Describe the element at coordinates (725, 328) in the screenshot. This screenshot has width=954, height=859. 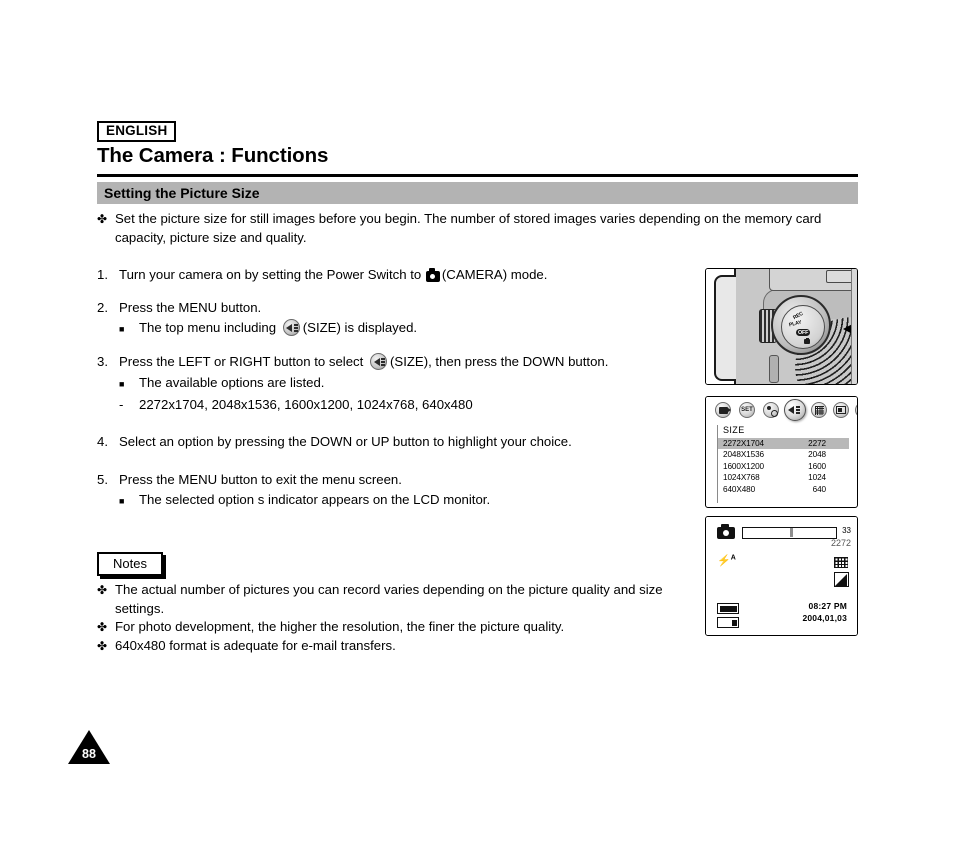
I see `camera-grip-inner` at that location.